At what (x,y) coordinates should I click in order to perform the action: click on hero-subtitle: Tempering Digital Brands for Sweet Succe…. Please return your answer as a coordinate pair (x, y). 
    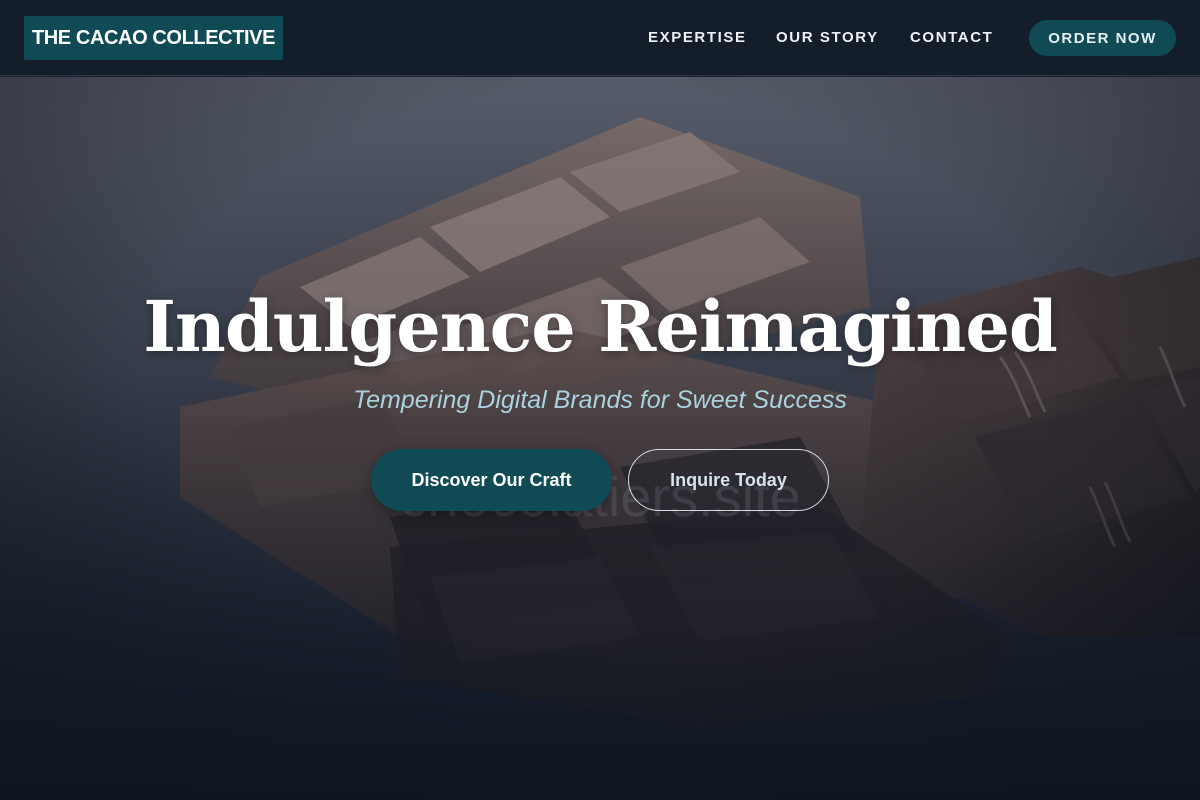
    Looking at the image, I should click on (600, 400).